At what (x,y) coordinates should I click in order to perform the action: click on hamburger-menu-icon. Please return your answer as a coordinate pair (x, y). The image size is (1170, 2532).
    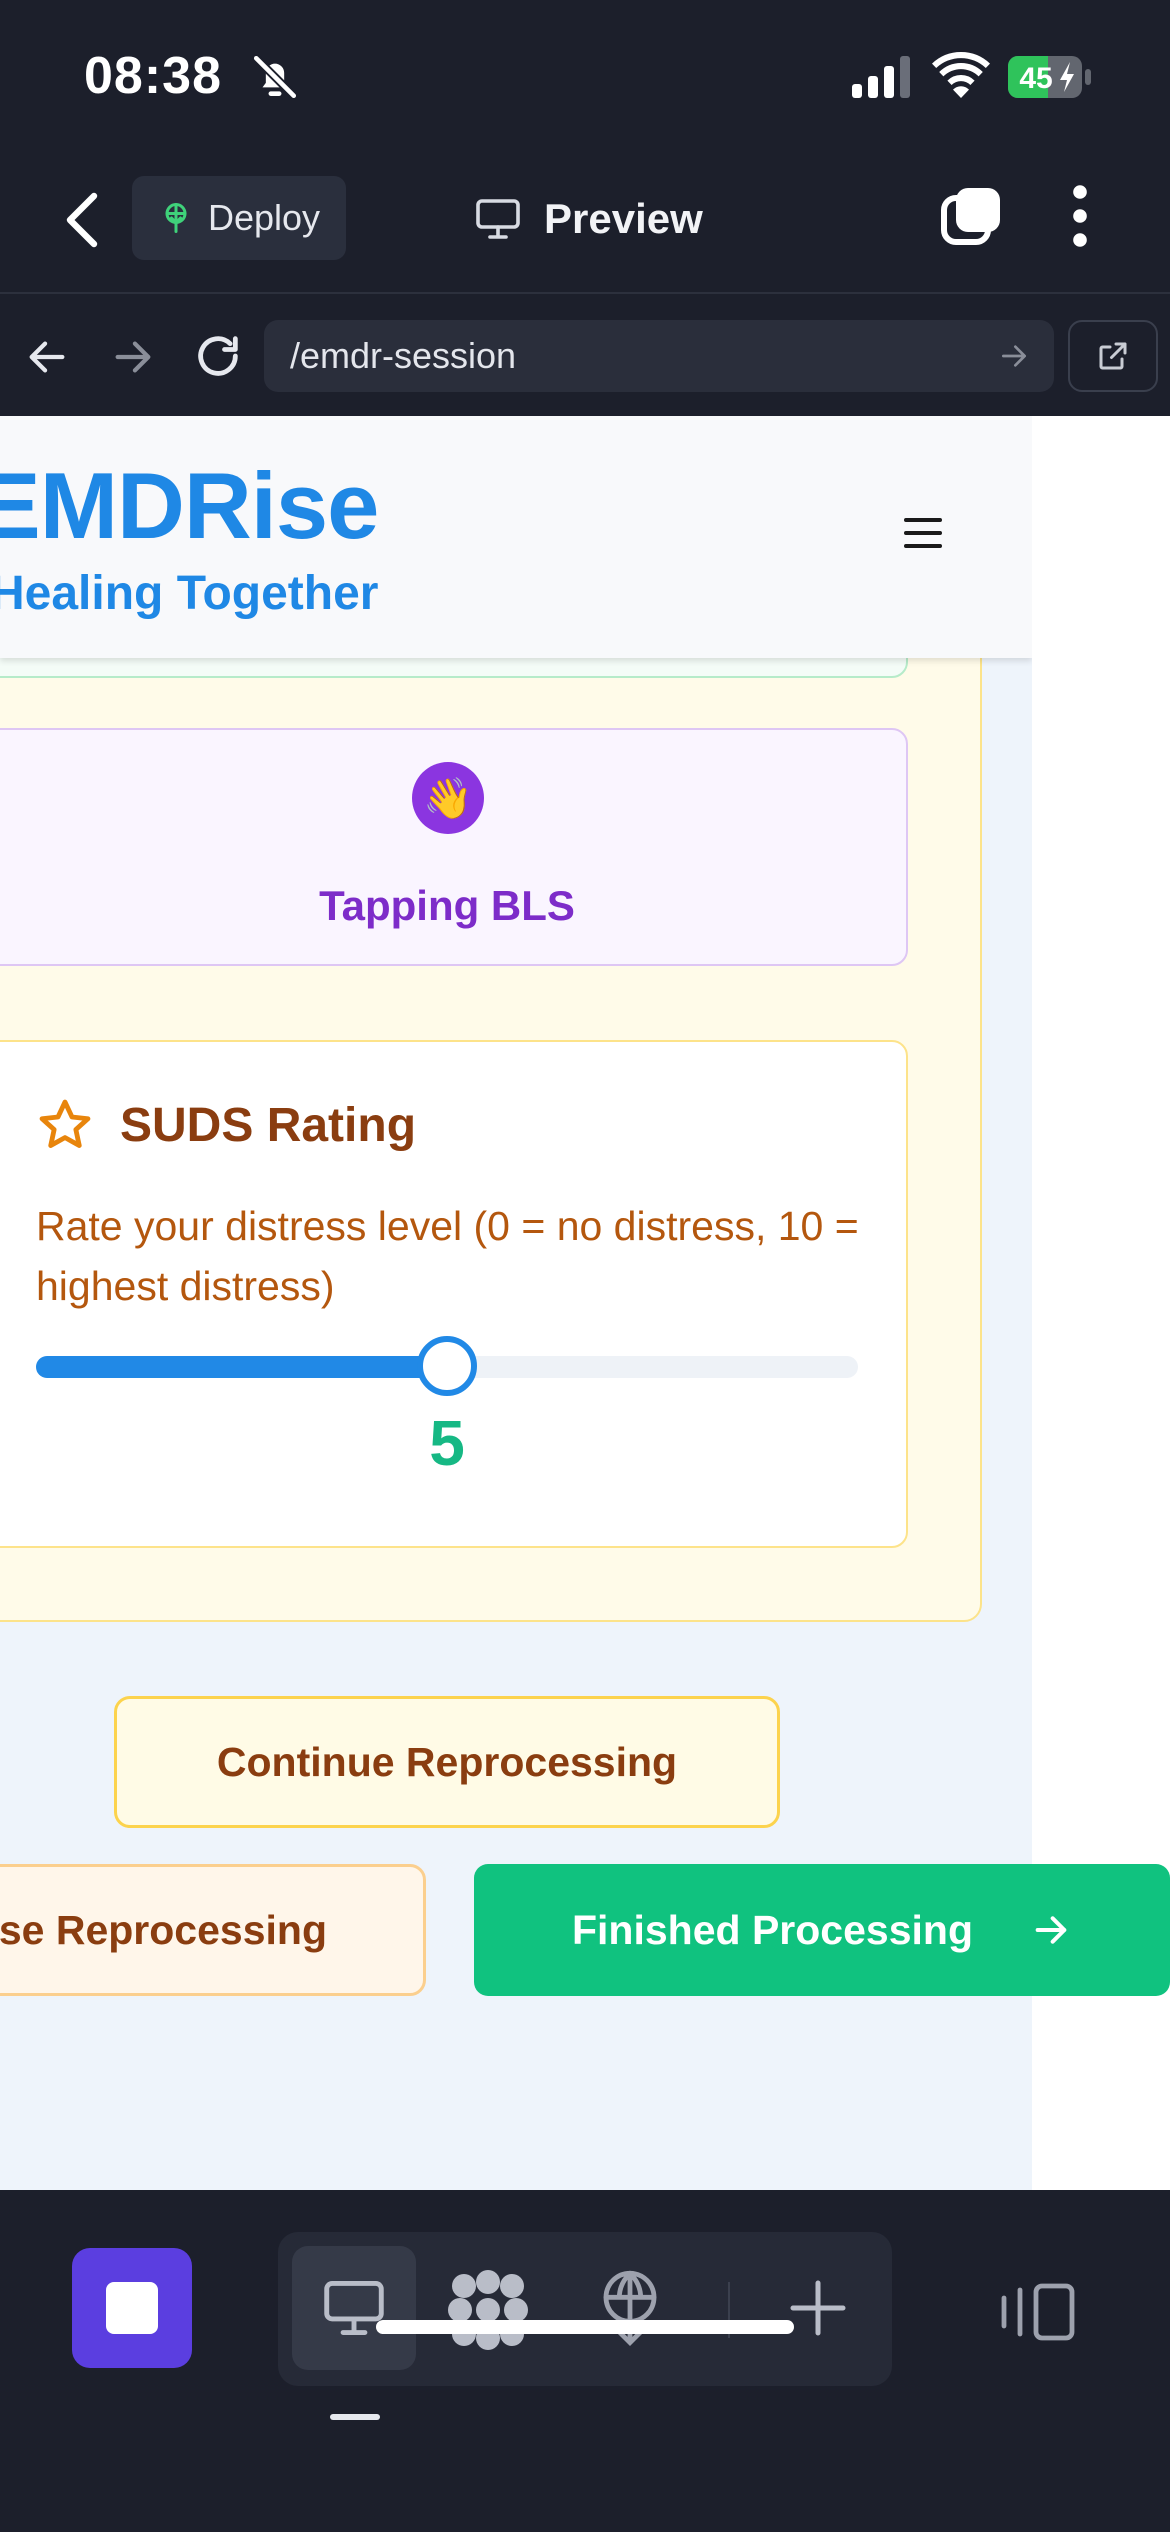
    Looking at the image, I should click on (923, 534).